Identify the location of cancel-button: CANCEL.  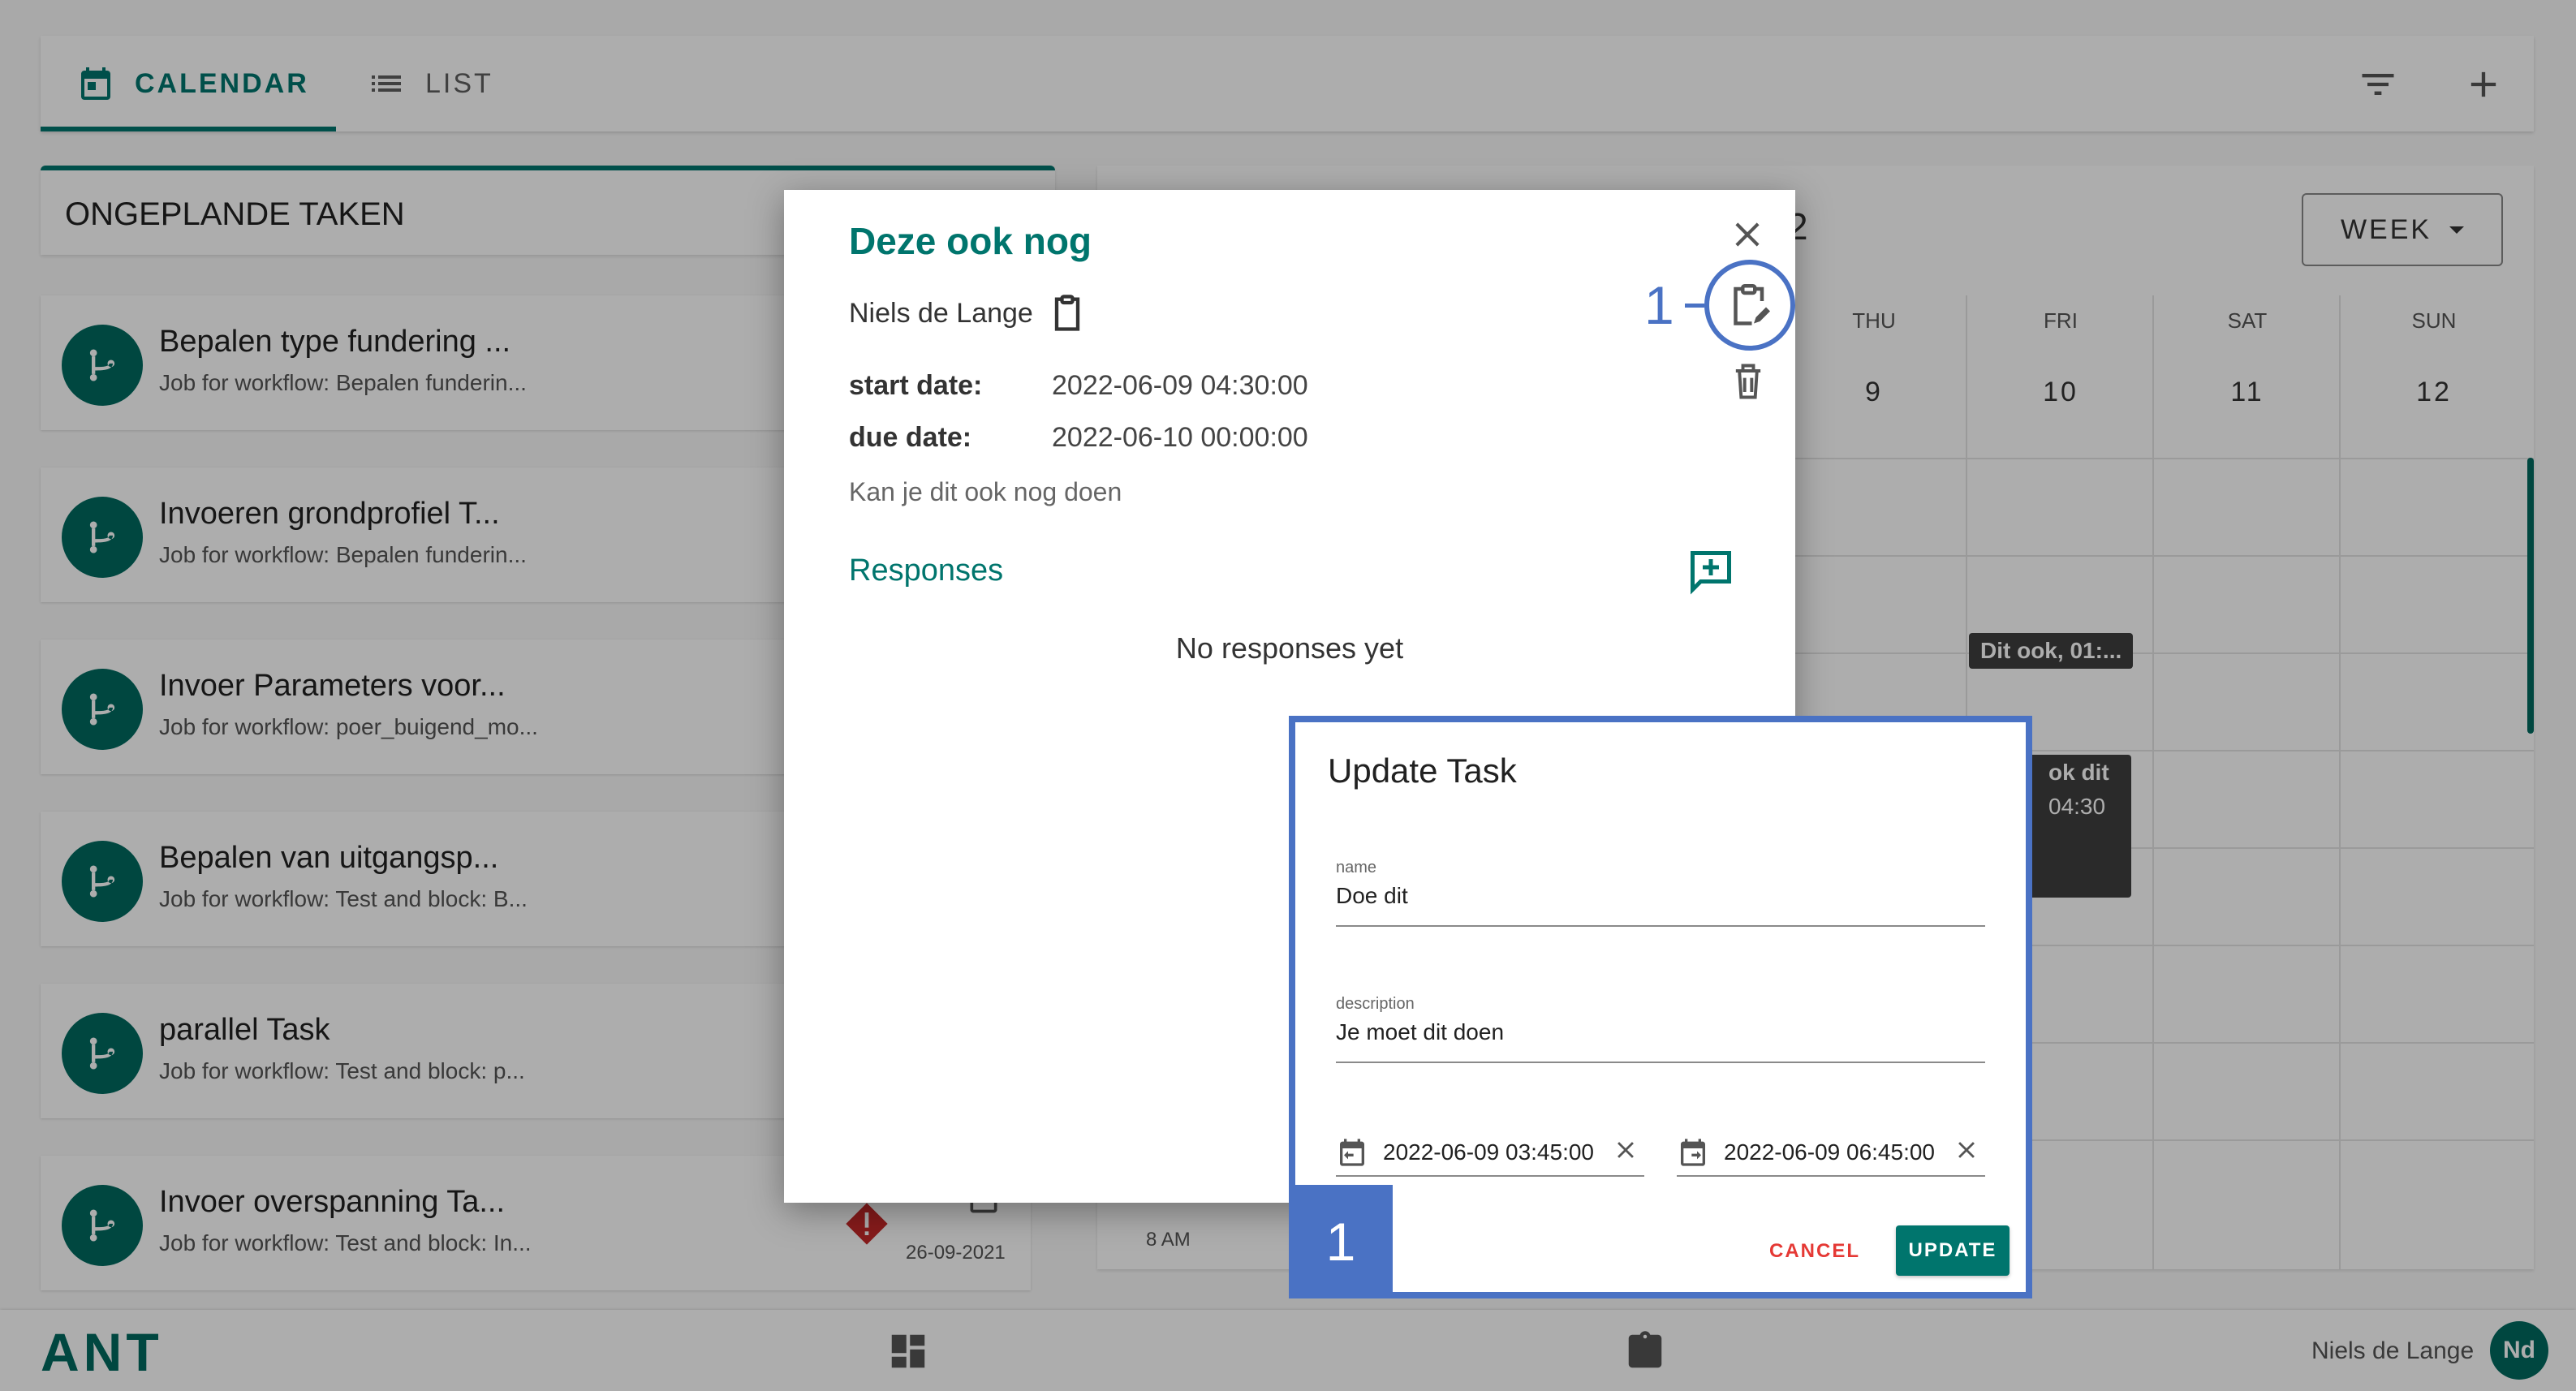
(1814, 1252).